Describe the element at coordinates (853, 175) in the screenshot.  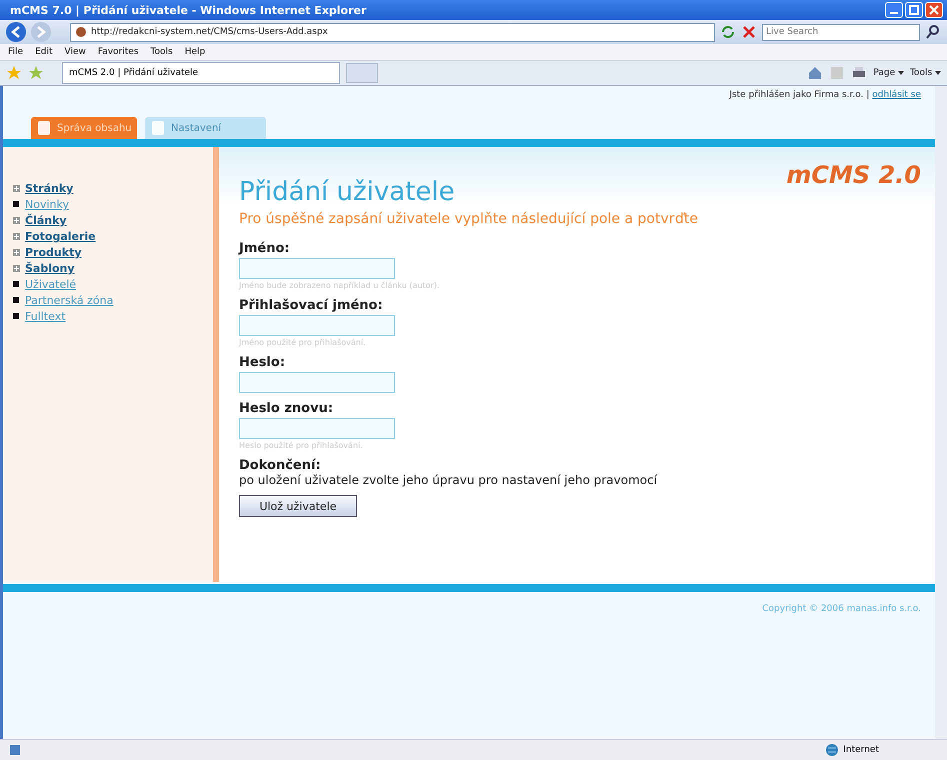
I see `logo: mCMS 2.0` at that location.